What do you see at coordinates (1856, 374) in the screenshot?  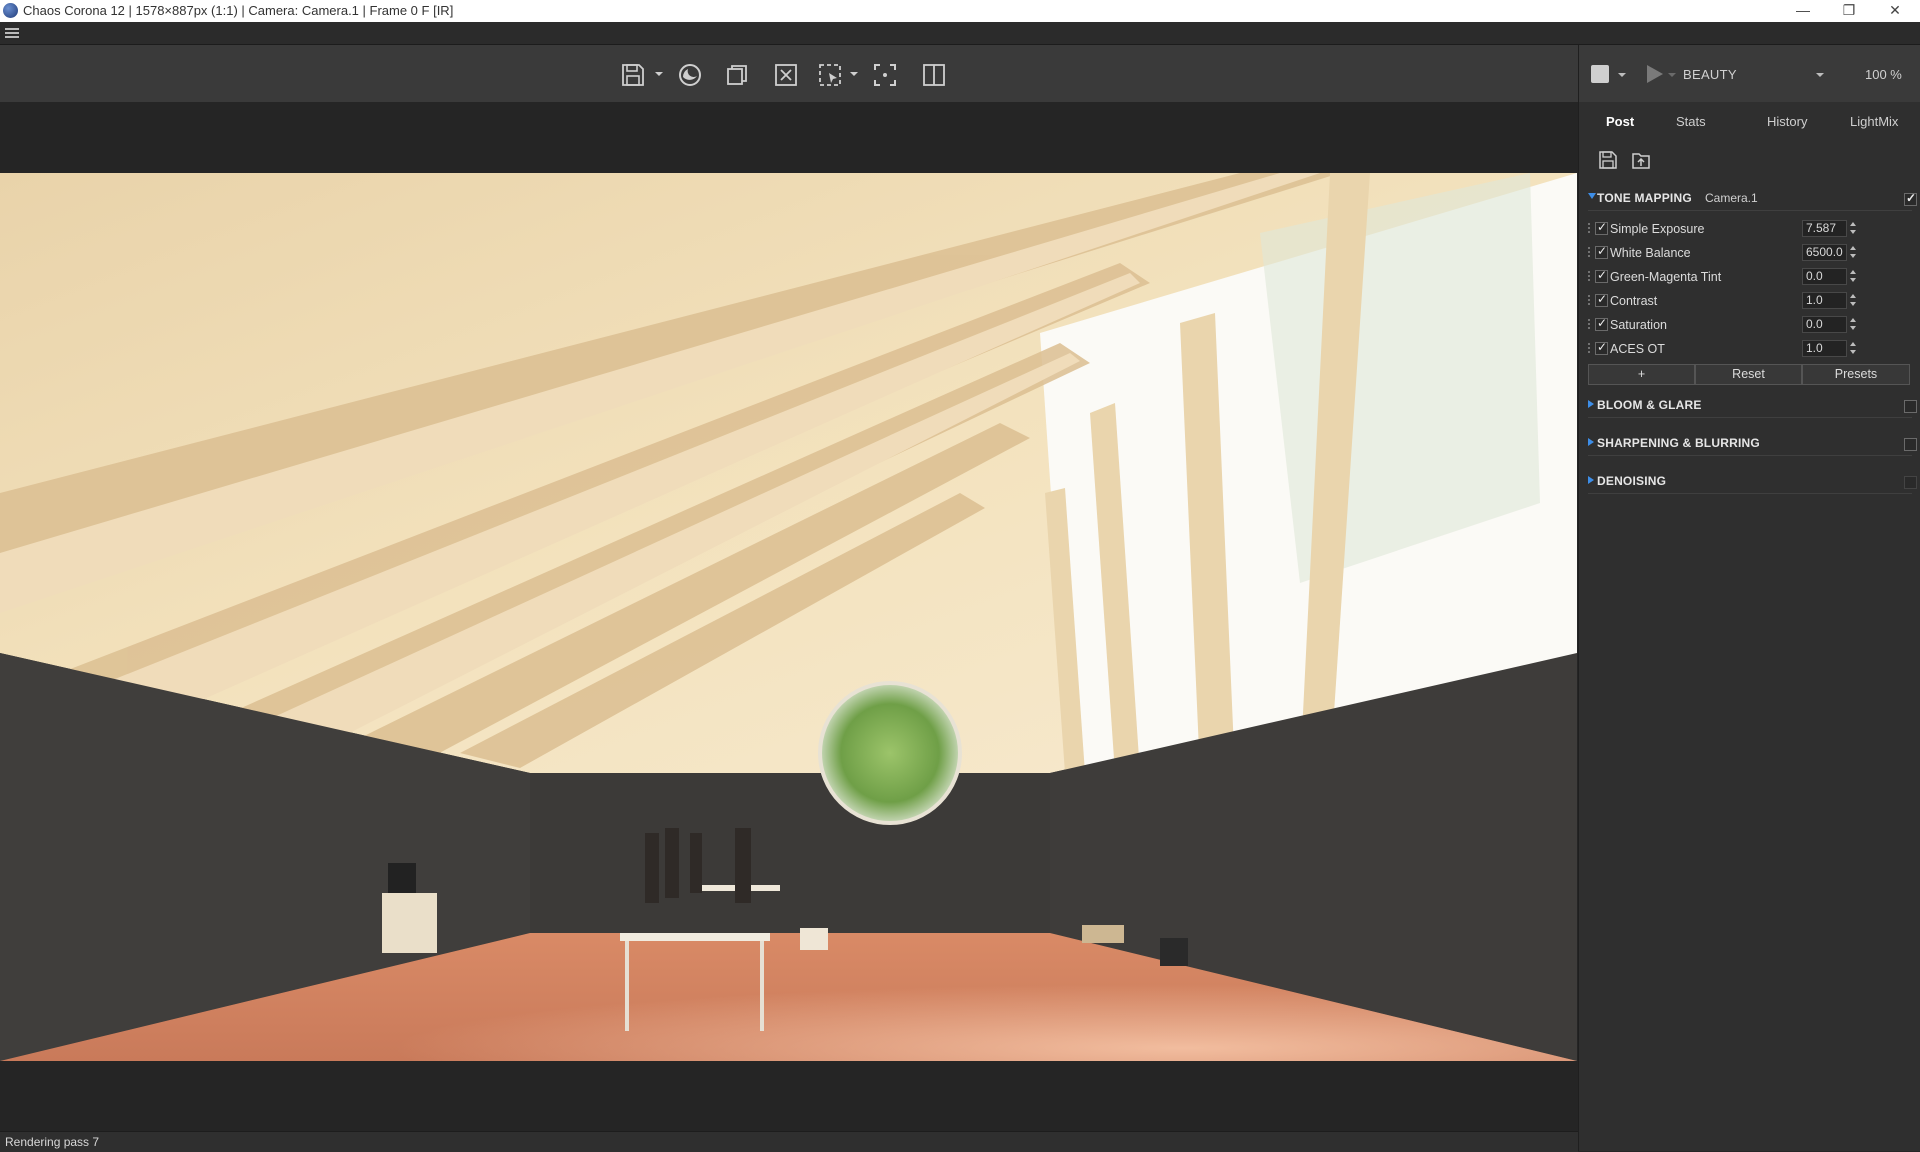 I see `presets-button: Presets` at bounding box center [1856, 374].